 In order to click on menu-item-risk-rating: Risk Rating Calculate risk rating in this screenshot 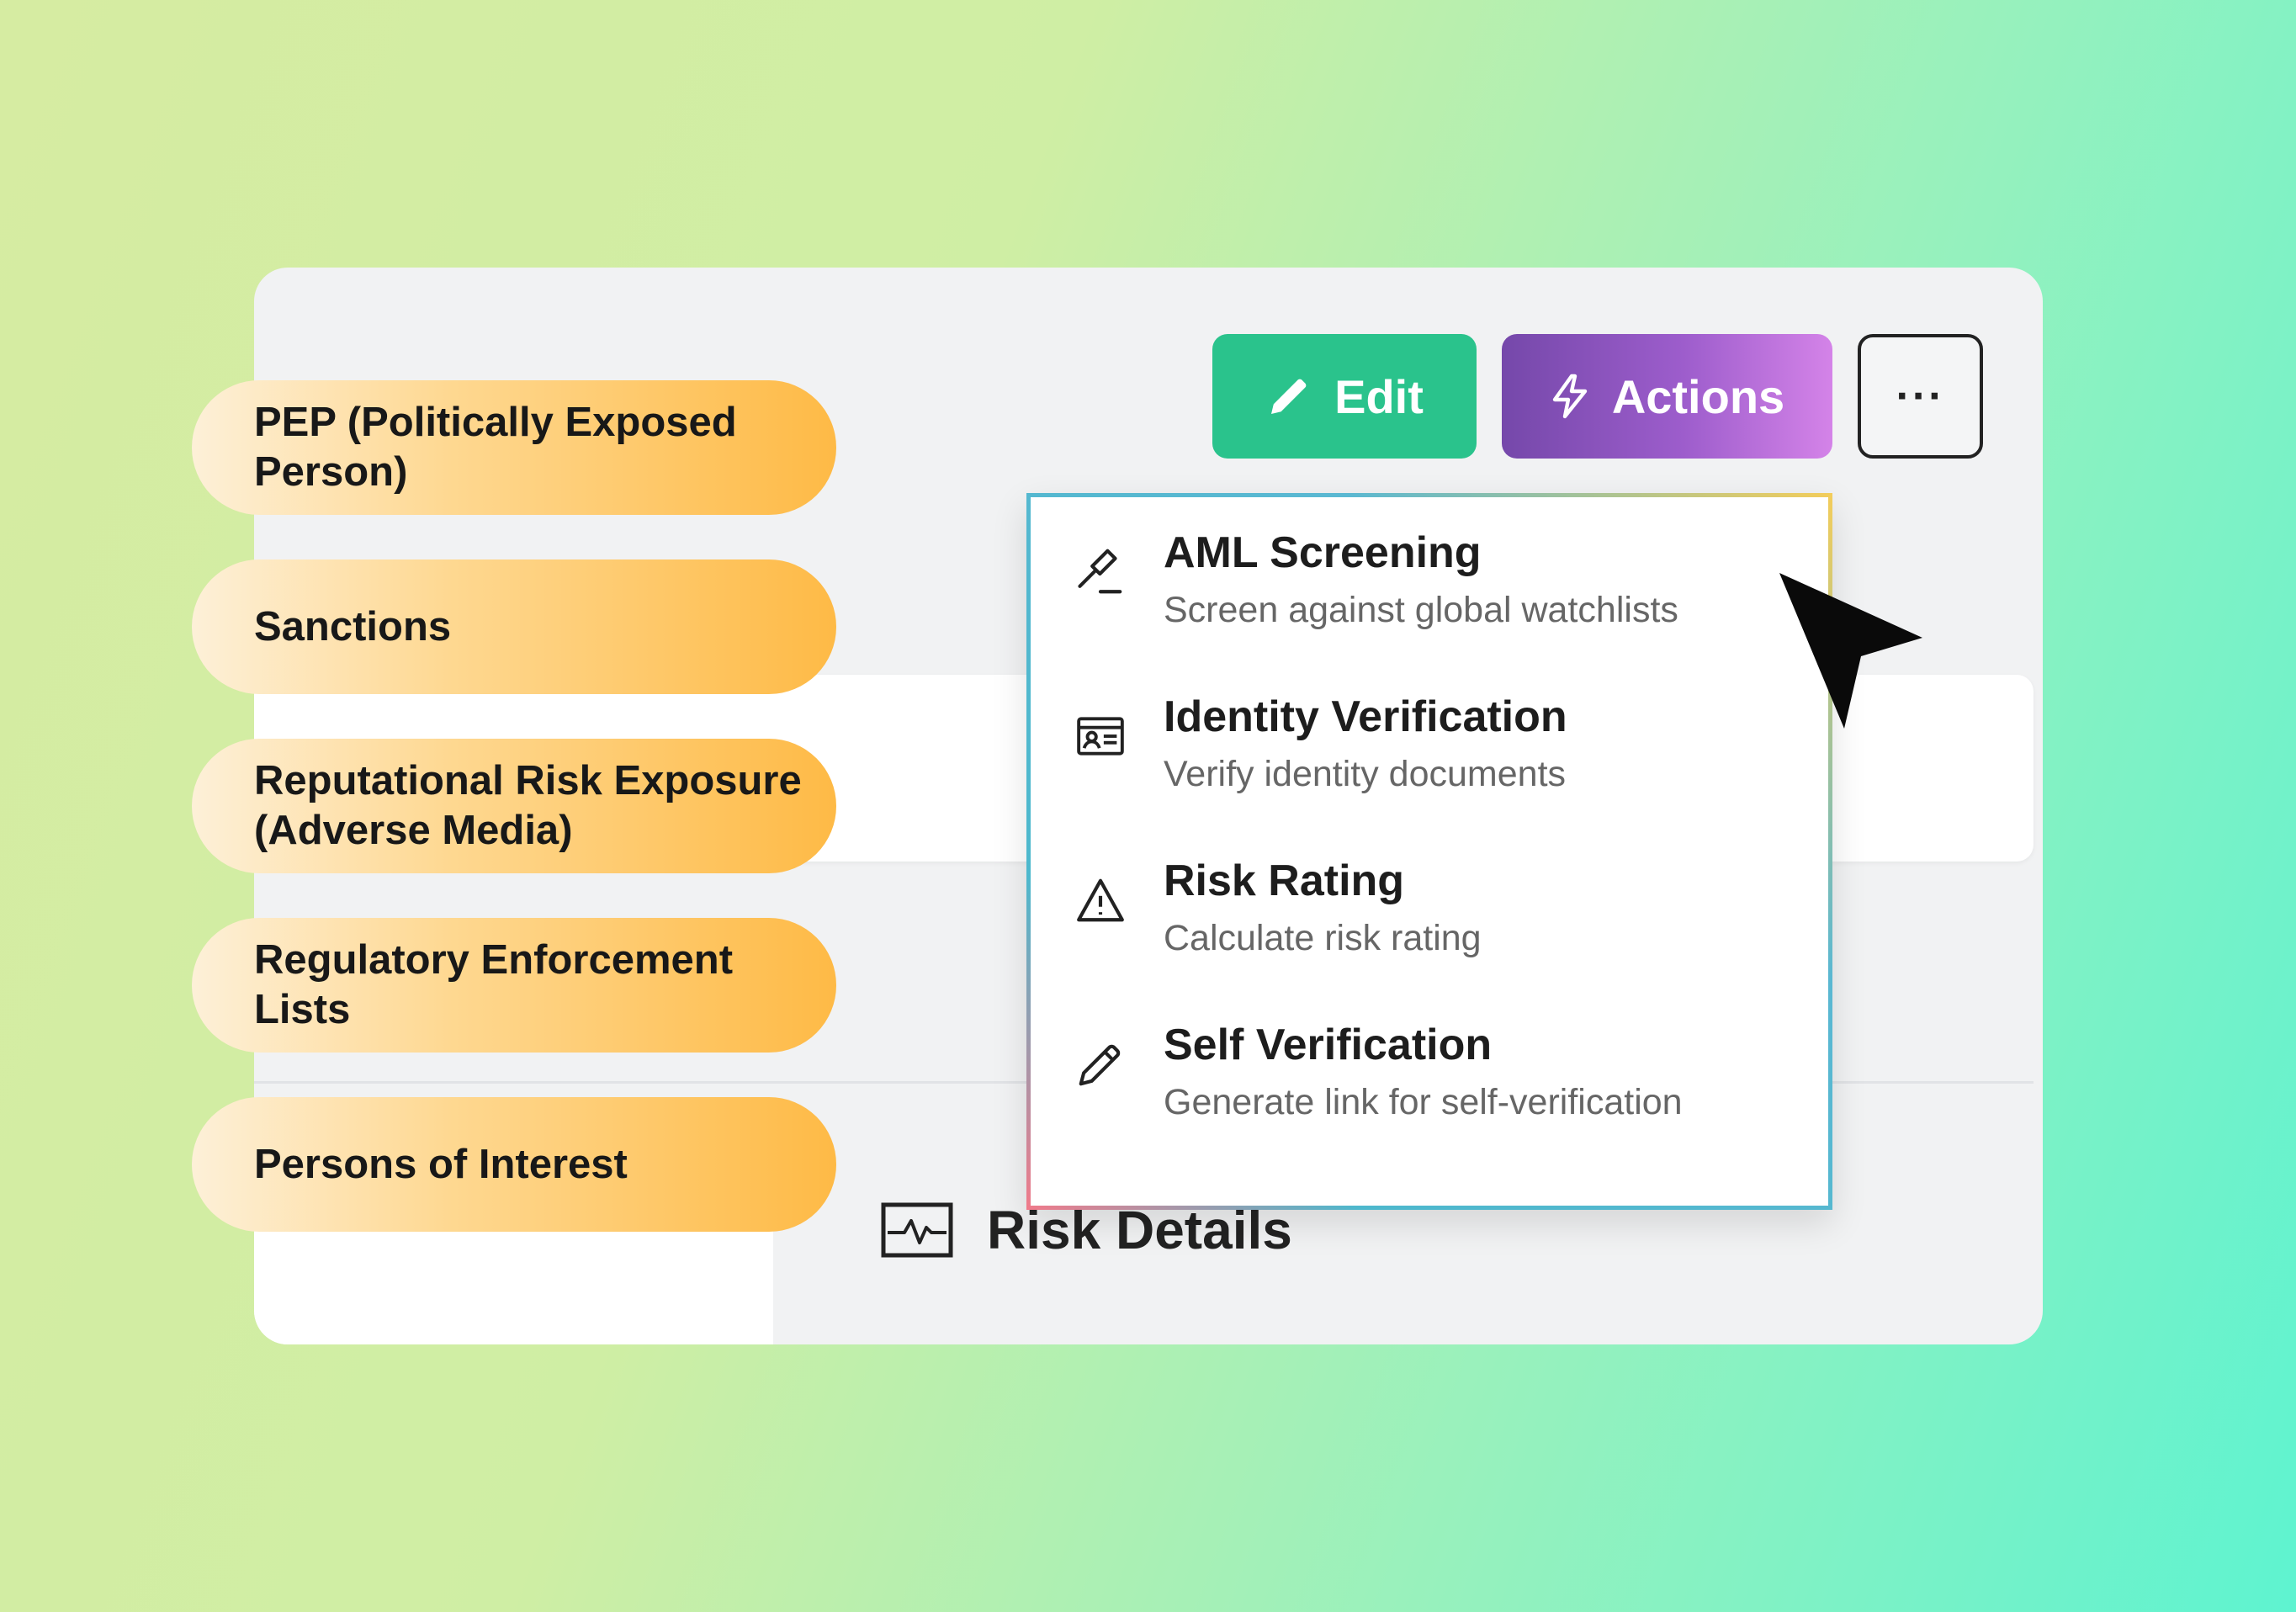, I will do `click(1430, 907)`.